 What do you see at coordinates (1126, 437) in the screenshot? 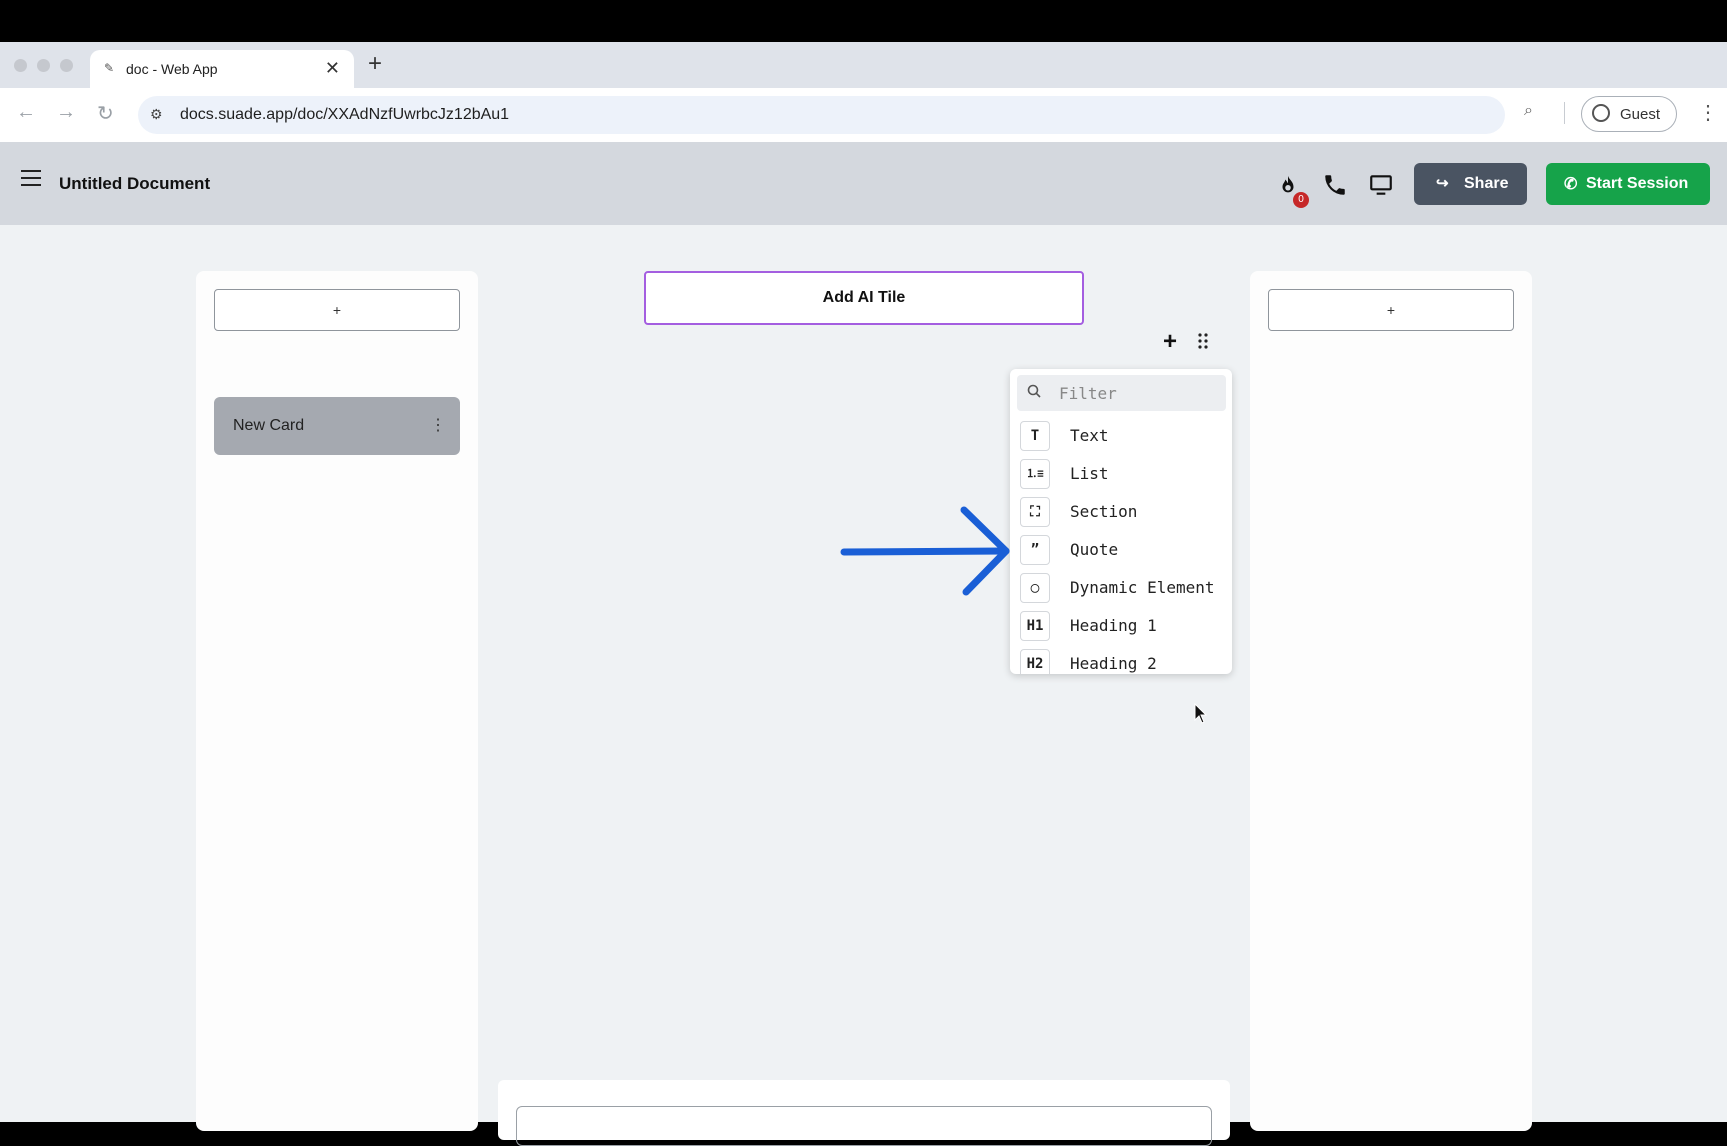
I see `menu-item-text: T Text` at bounding box center [1126, 437].